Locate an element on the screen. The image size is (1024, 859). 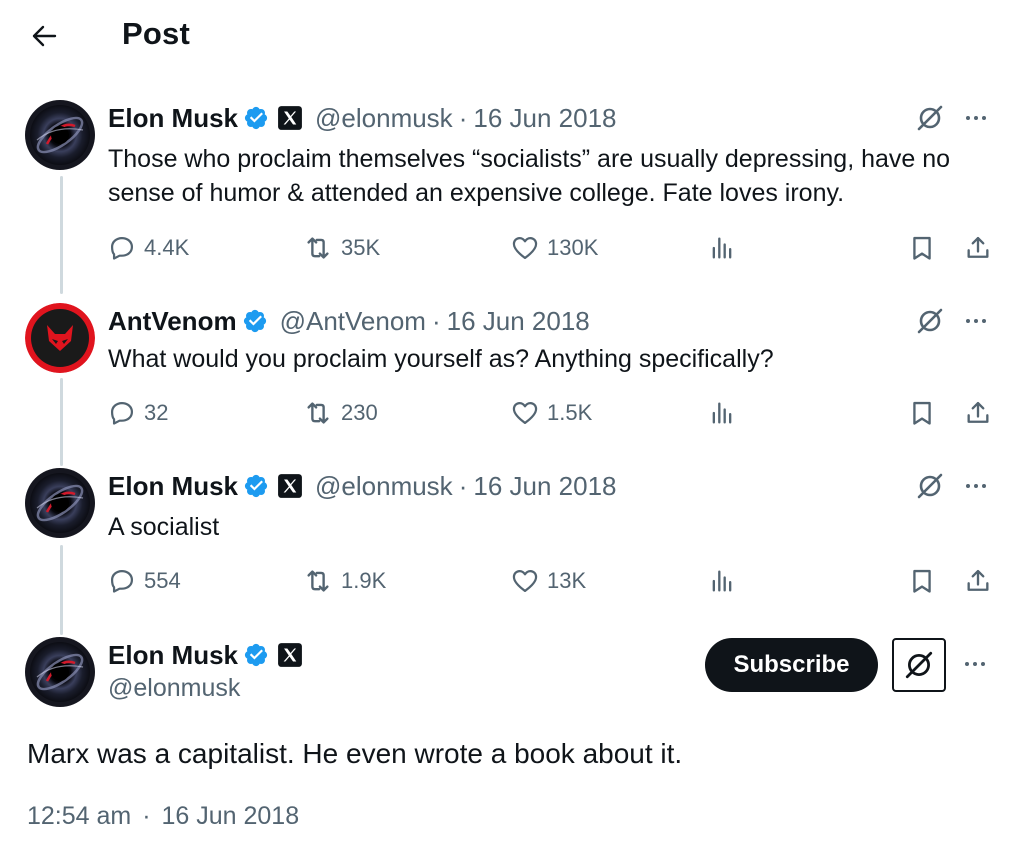
like-button: 1.5K is located at coordinates (551, 413).